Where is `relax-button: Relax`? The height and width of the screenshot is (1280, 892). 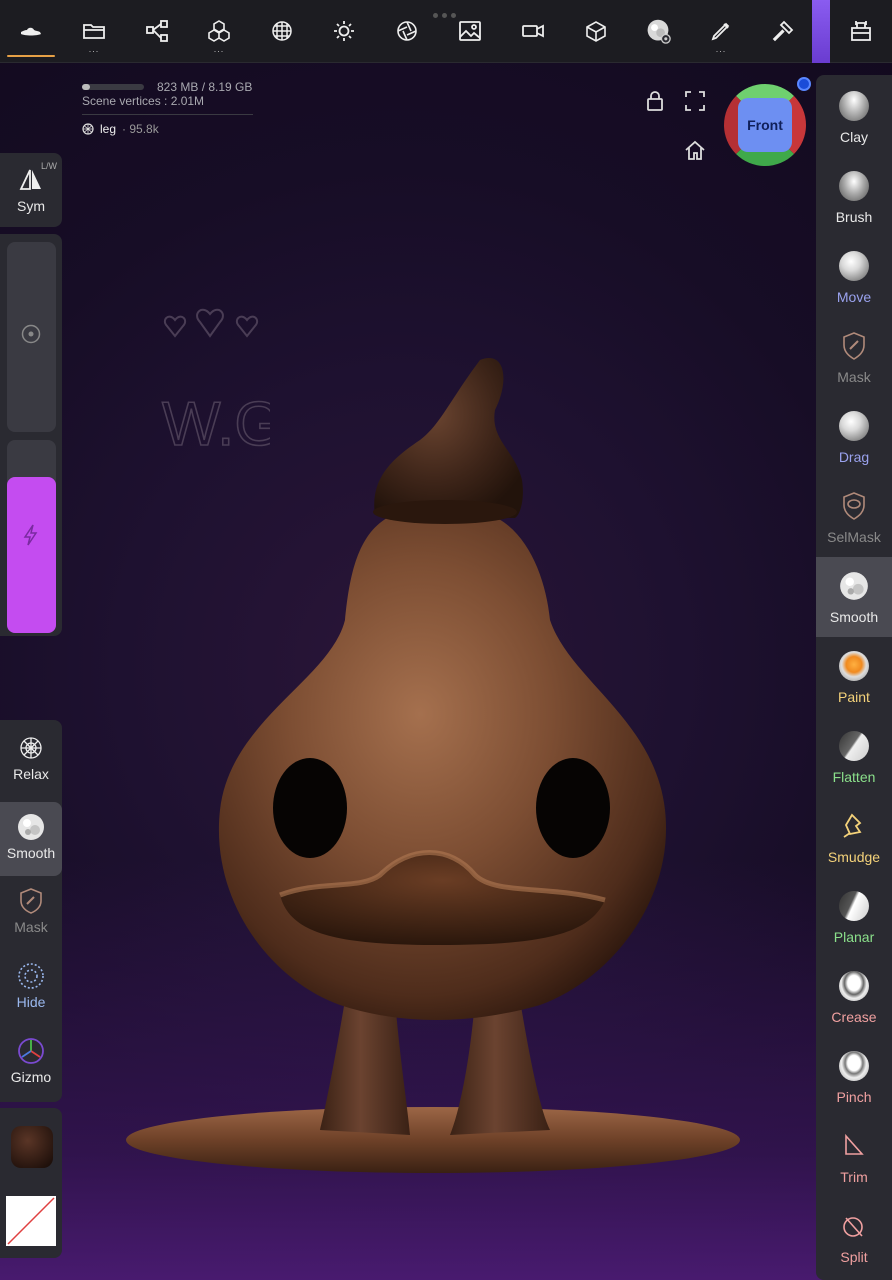
relax-button: Relax is located at coordinates (31, 757).